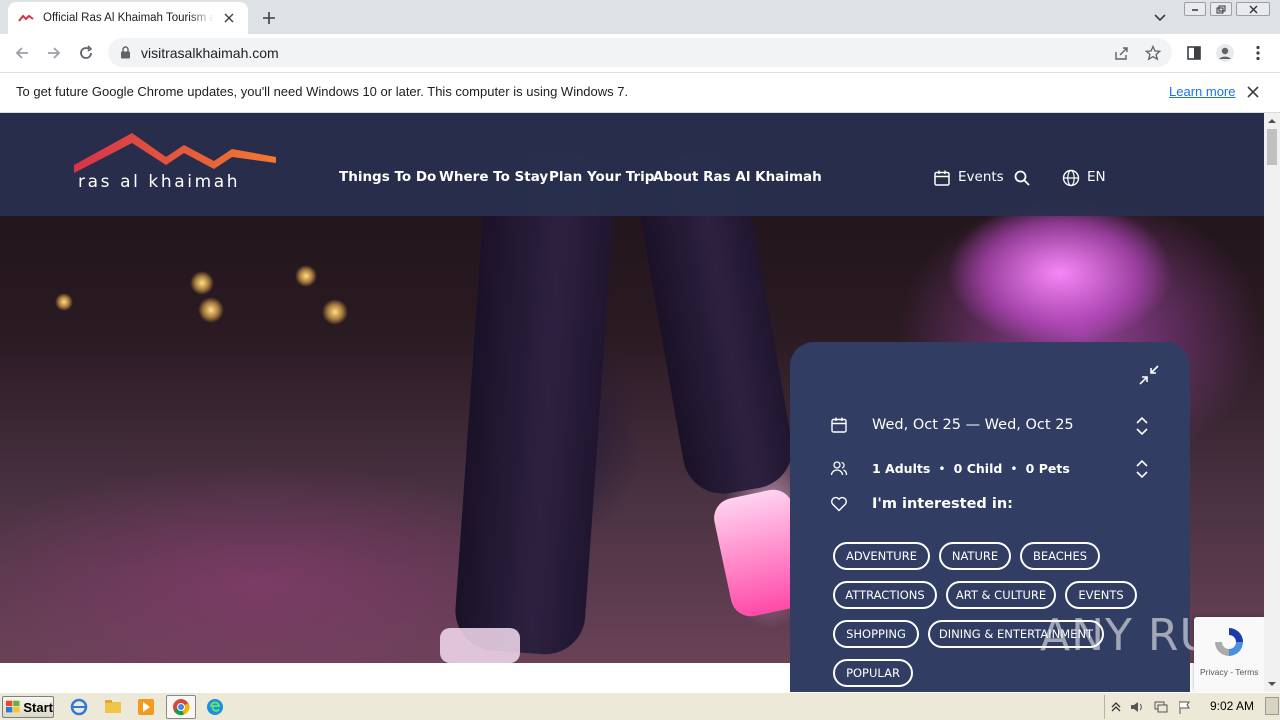 The height and width of the screenshot is (720, 1280). Describe the element at coordinates (881, 556) in the screenshot. I see `chip-adventure: ADVENTURE` at that location.